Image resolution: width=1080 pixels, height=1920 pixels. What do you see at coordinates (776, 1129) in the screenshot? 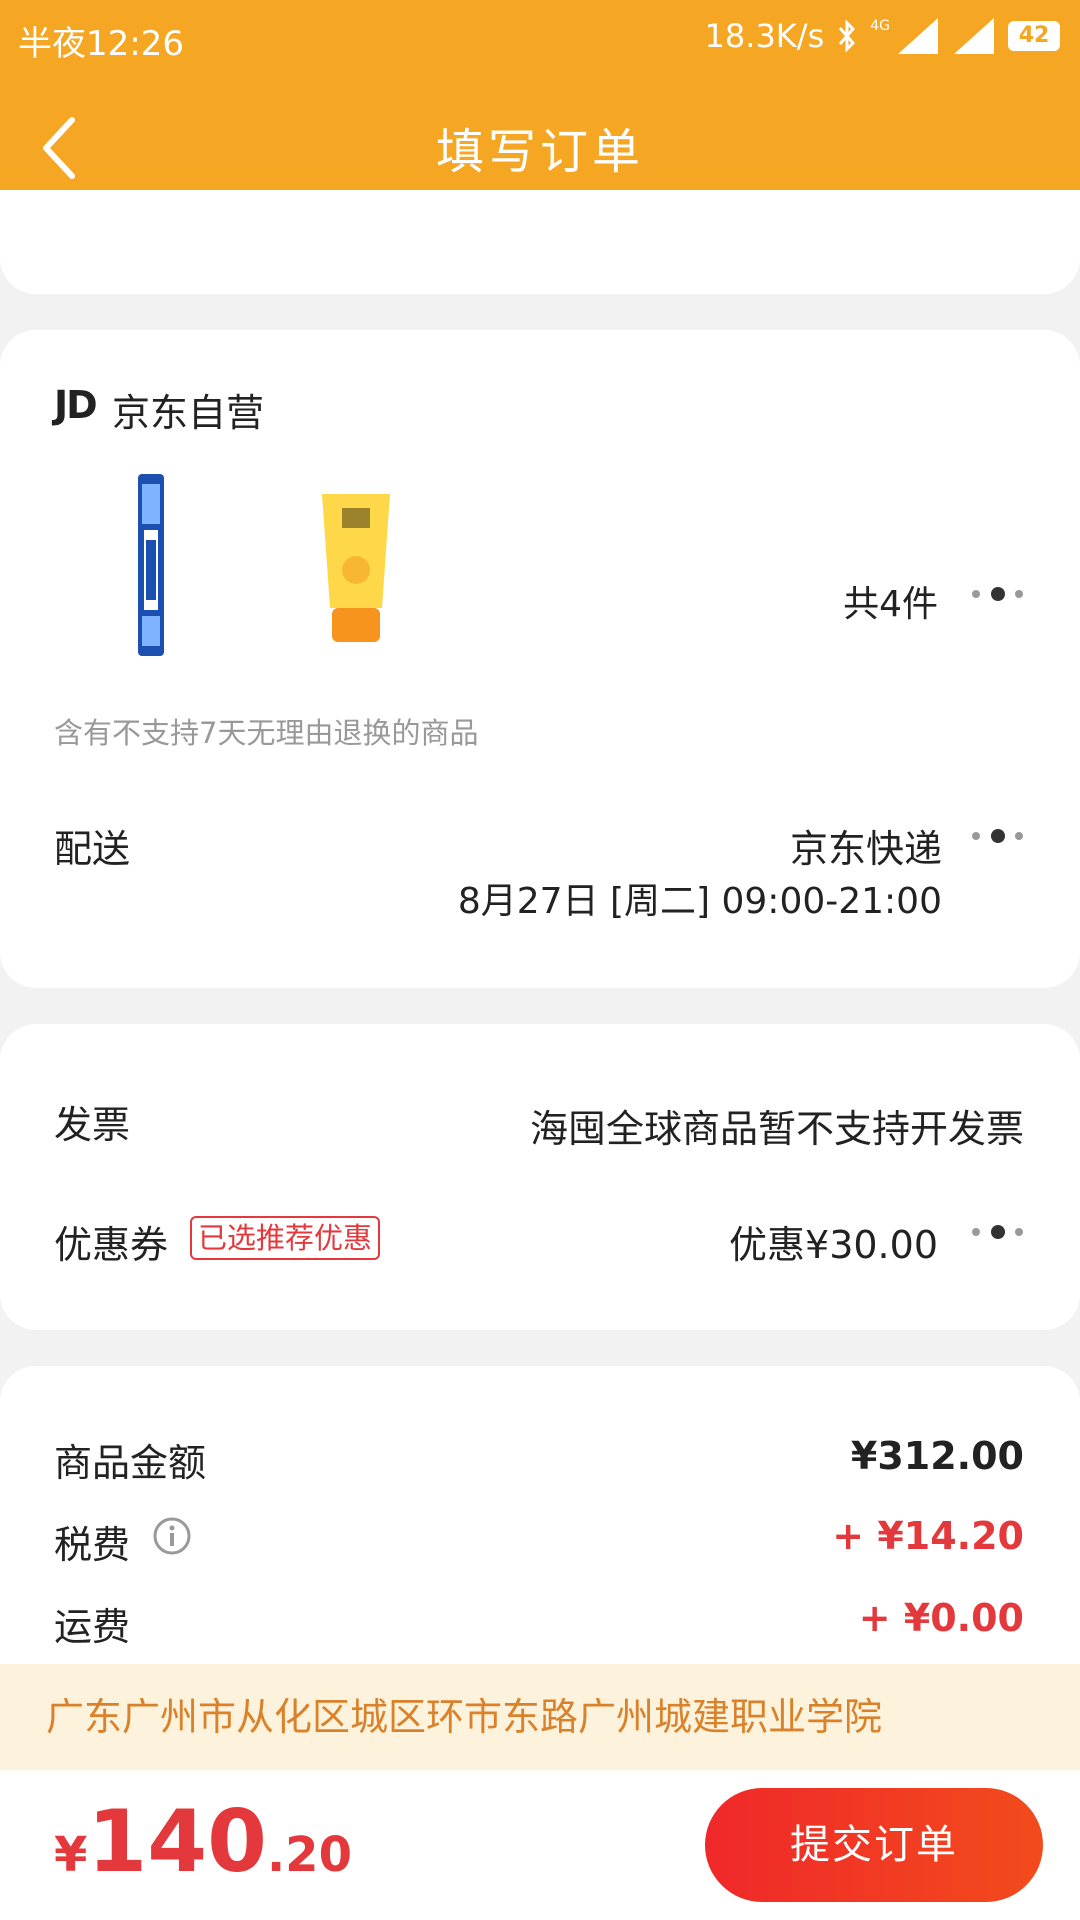
I see `invoice-value: 海囤全球商品暂不支持开发票` at bounding box center [776, 1129].